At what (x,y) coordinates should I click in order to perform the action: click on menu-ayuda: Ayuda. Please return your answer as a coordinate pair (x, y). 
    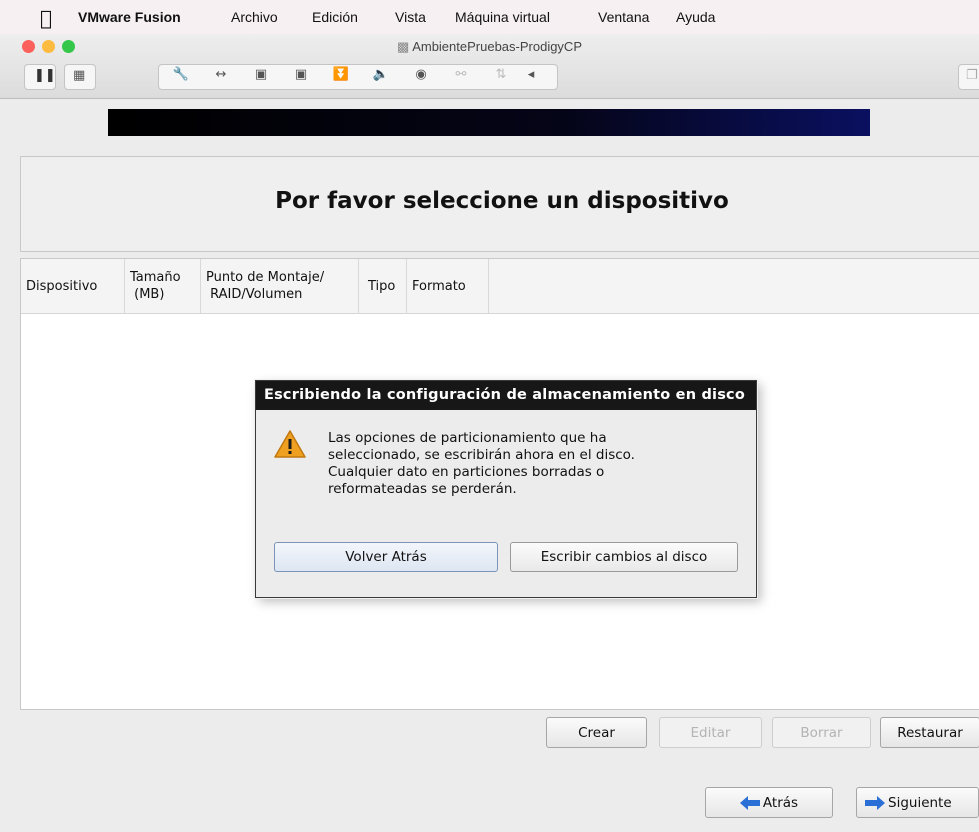
    Looking at the image, I should click on (695, 17).